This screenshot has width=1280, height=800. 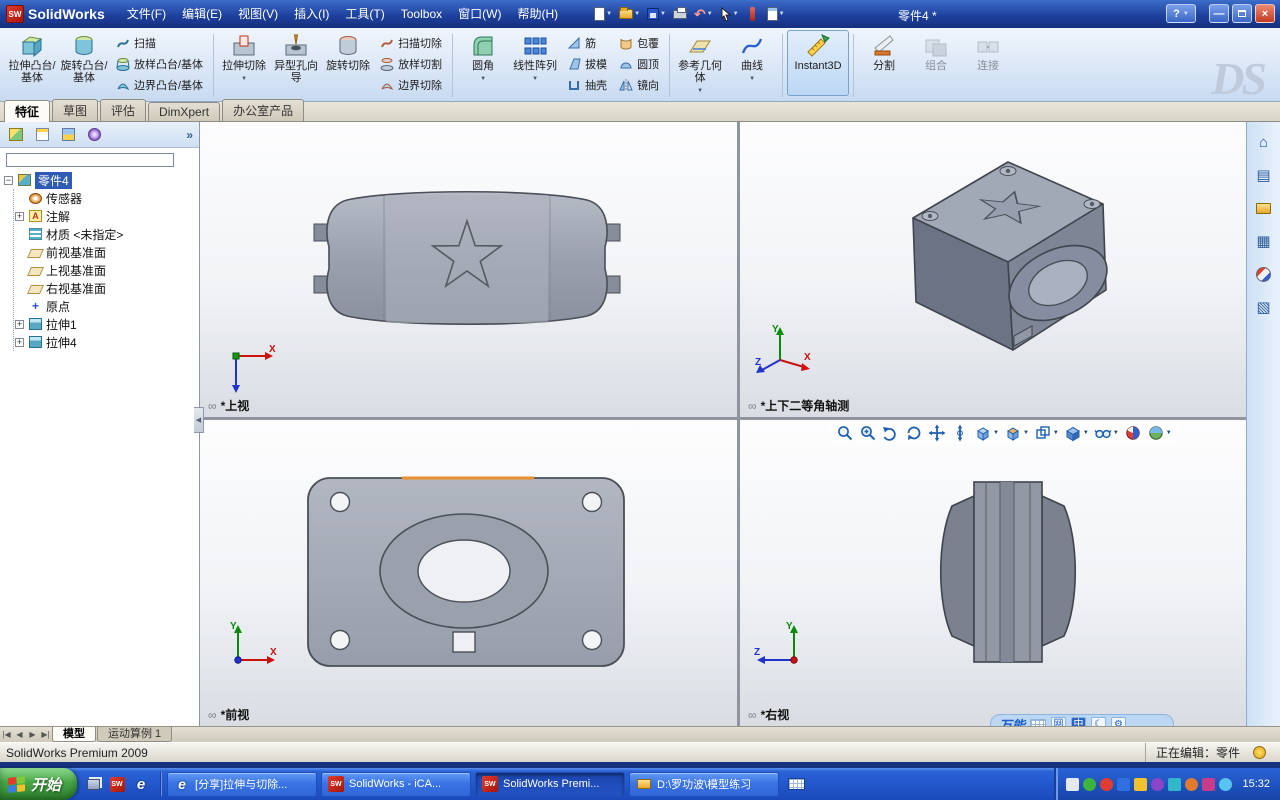 I want to click on ime-name: 万能, so click(x=1012, y=721).